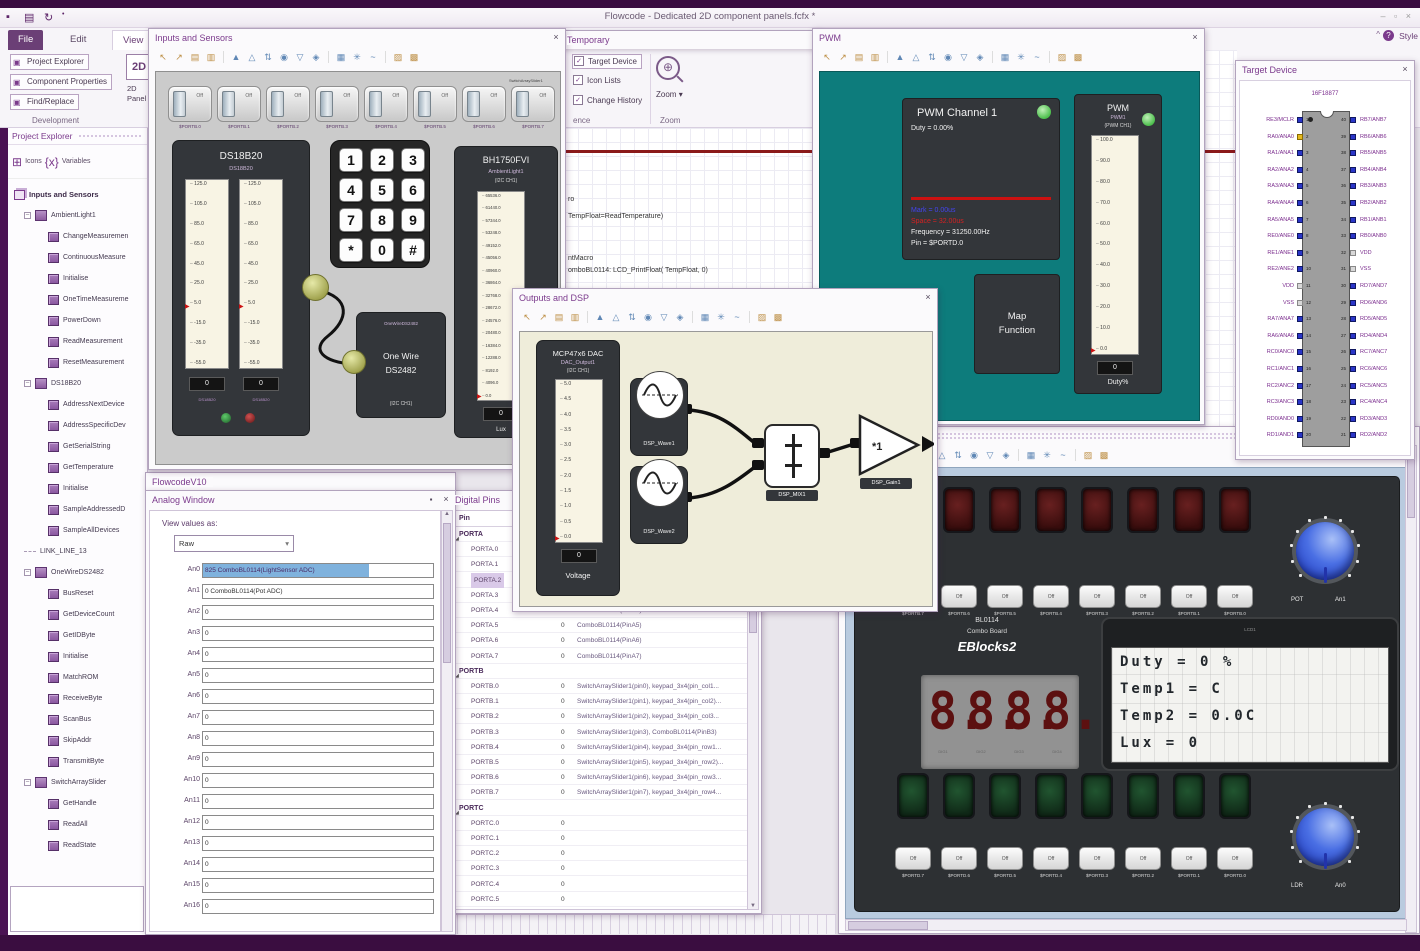 Image resolution: width=1420 pixels, height=951 pixels. Describe the element at coordinates (1378, 34) in the screenshot. I see `ribbon-collapse-icon: ^` at that location.